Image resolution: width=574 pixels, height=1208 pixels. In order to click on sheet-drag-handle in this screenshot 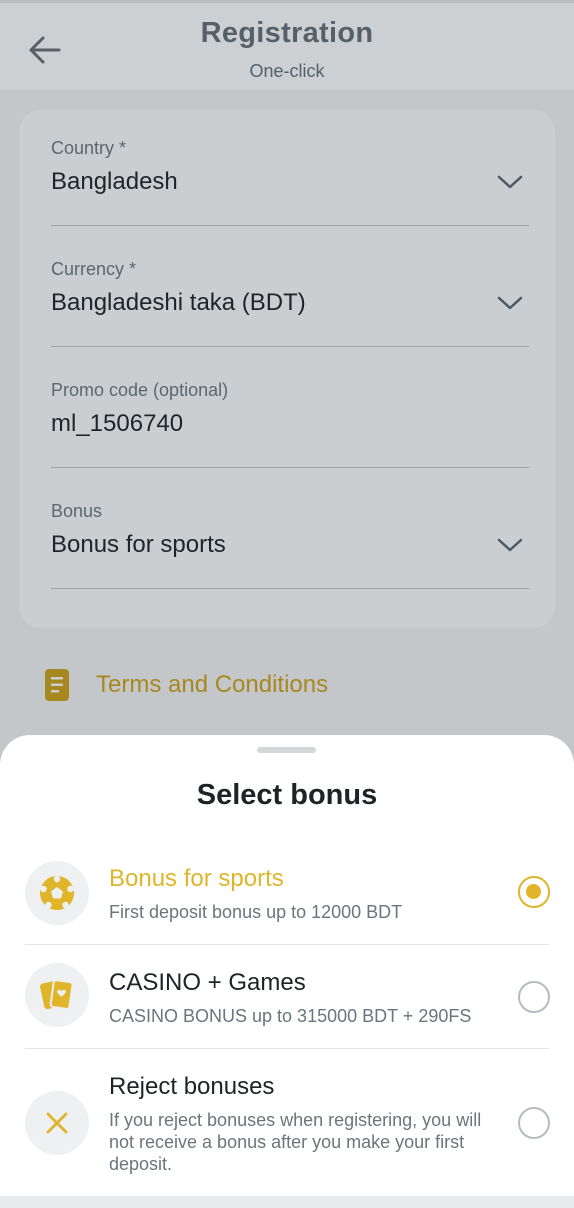, I will do `click(286, 750)`.